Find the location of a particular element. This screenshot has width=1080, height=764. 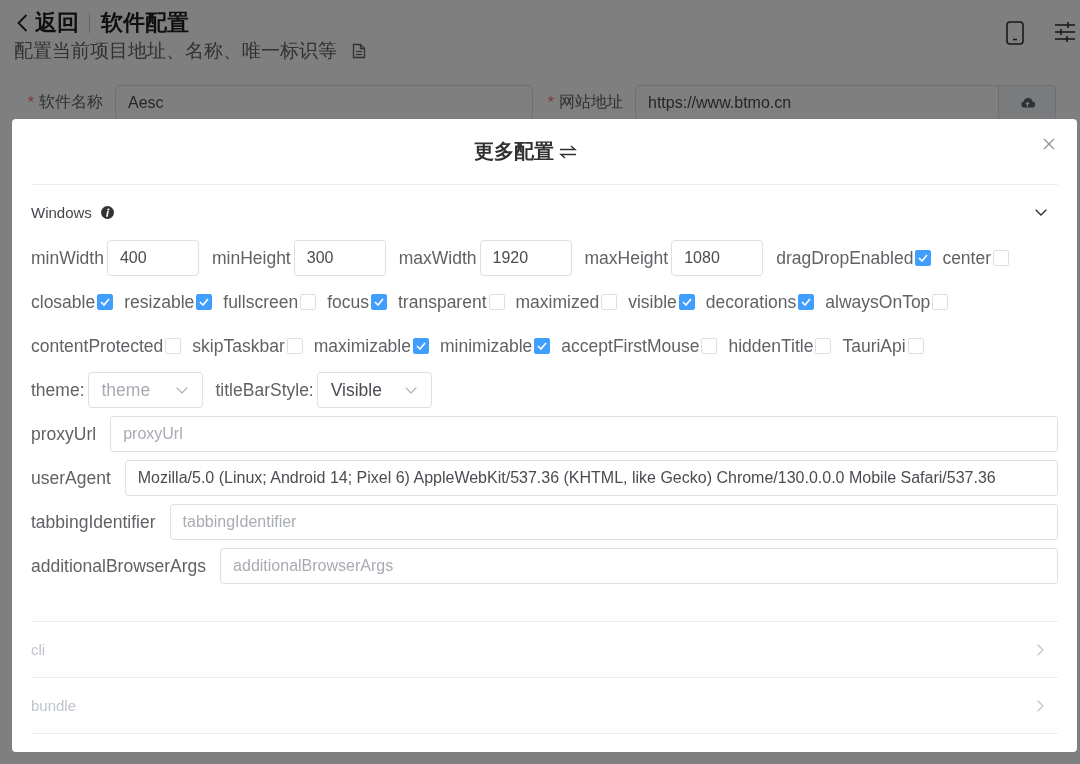

field-label: minHeight is located at coordinates (251, 258).